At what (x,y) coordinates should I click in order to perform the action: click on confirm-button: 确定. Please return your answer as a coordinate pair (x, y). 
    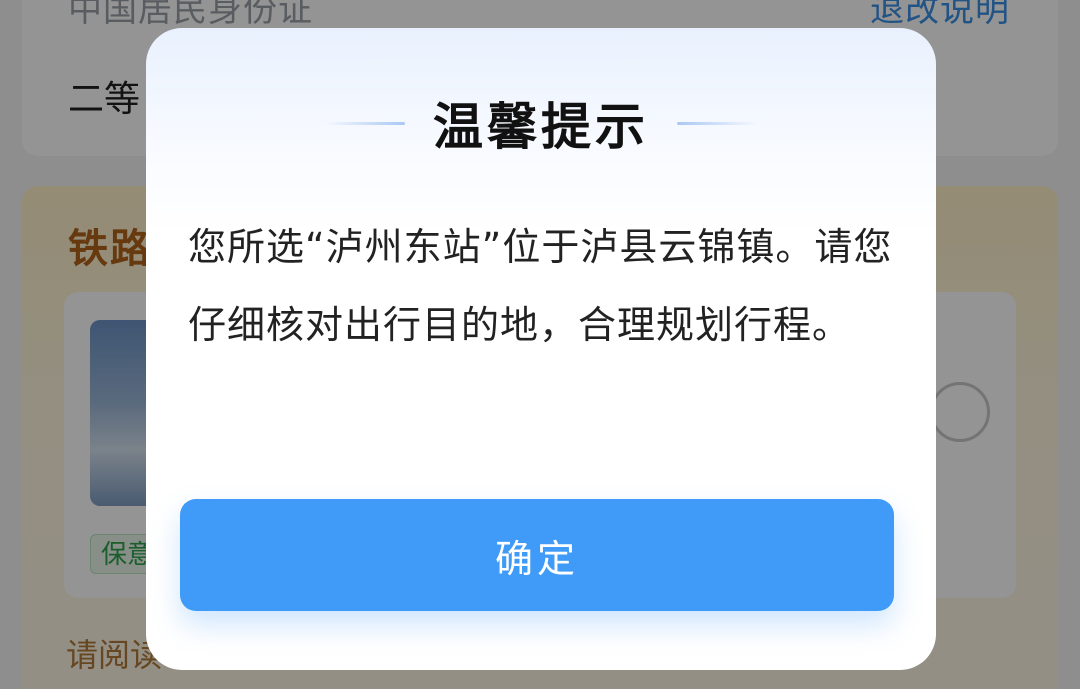
    Looking at the image, I should click on (537, 555).